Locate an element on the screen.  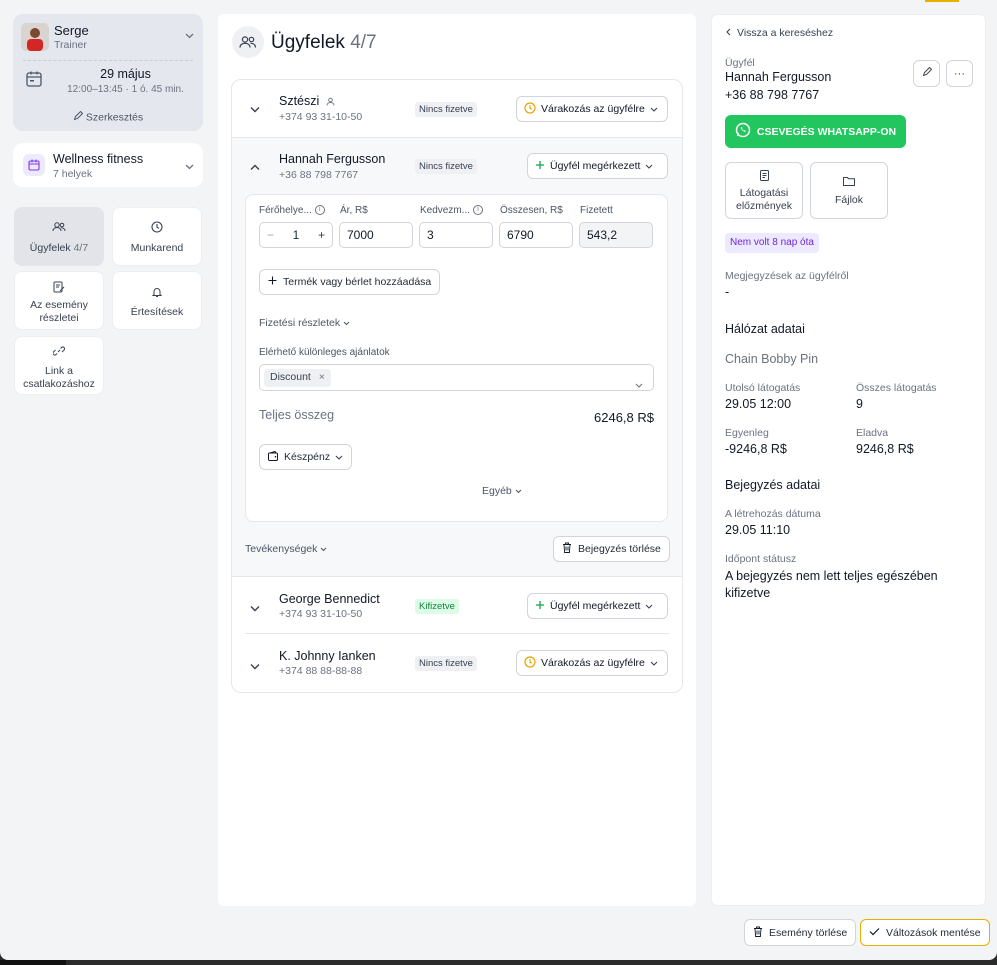
created-value: 29.05 11:10 is located at coordinates (758, 530).